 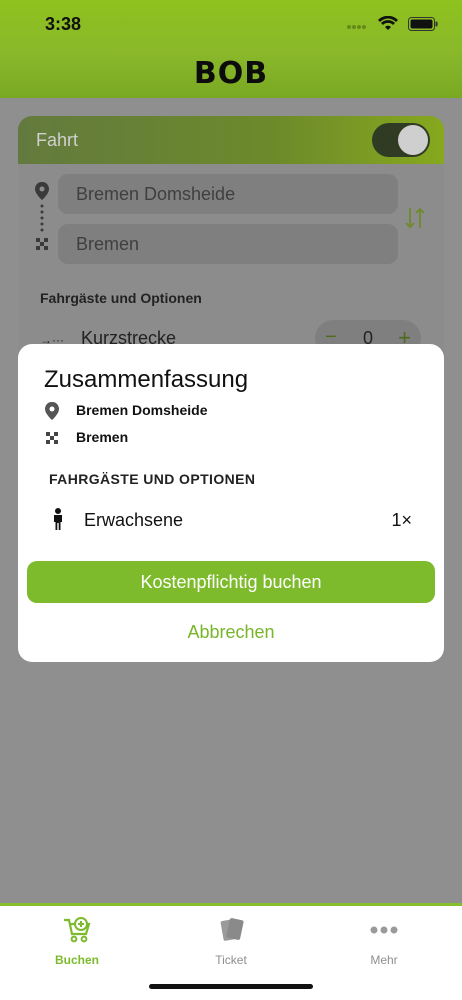 I want to click on passenger-section-label: Fahrgäste und Optionen, so click(x=121, y=298).